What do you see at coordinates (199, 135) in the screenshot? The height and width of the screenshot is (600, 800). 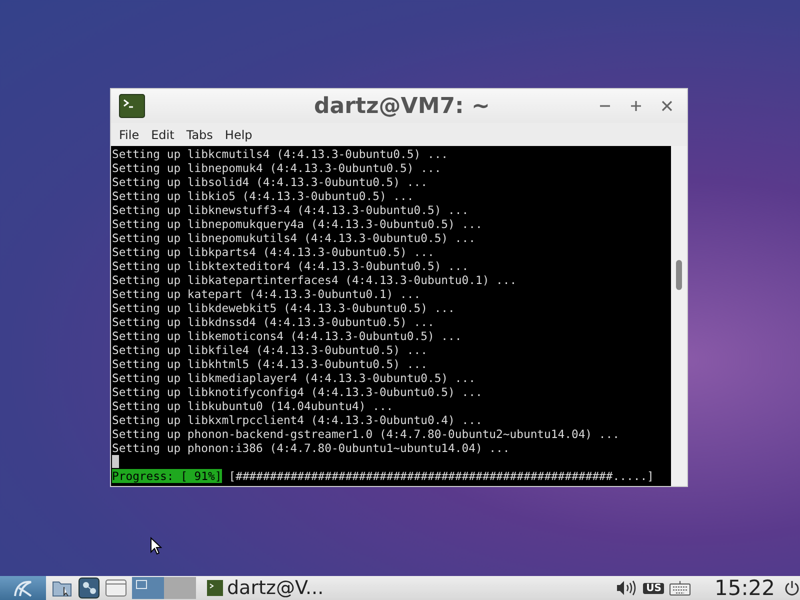 I see `menu-item: Tabs` at bounding box center [199, 135].